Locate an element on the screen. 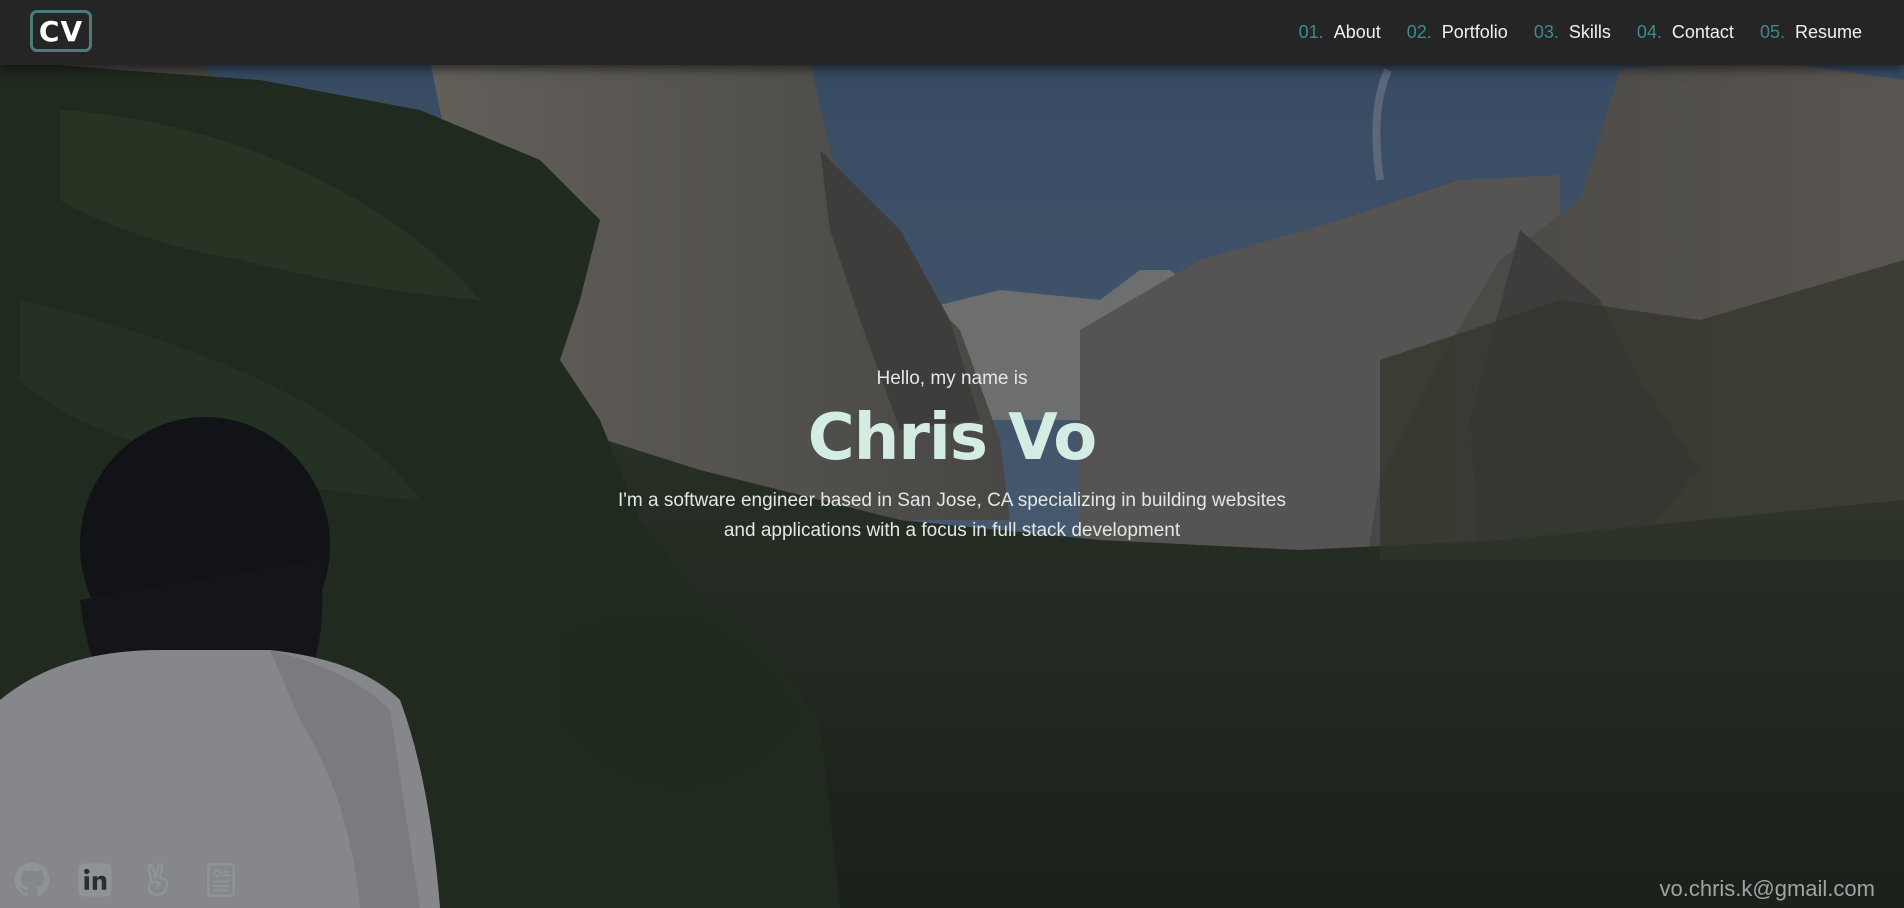 The width and height of the screenshot is (1904, 908). github-icon is located at coordinates (32, 880).